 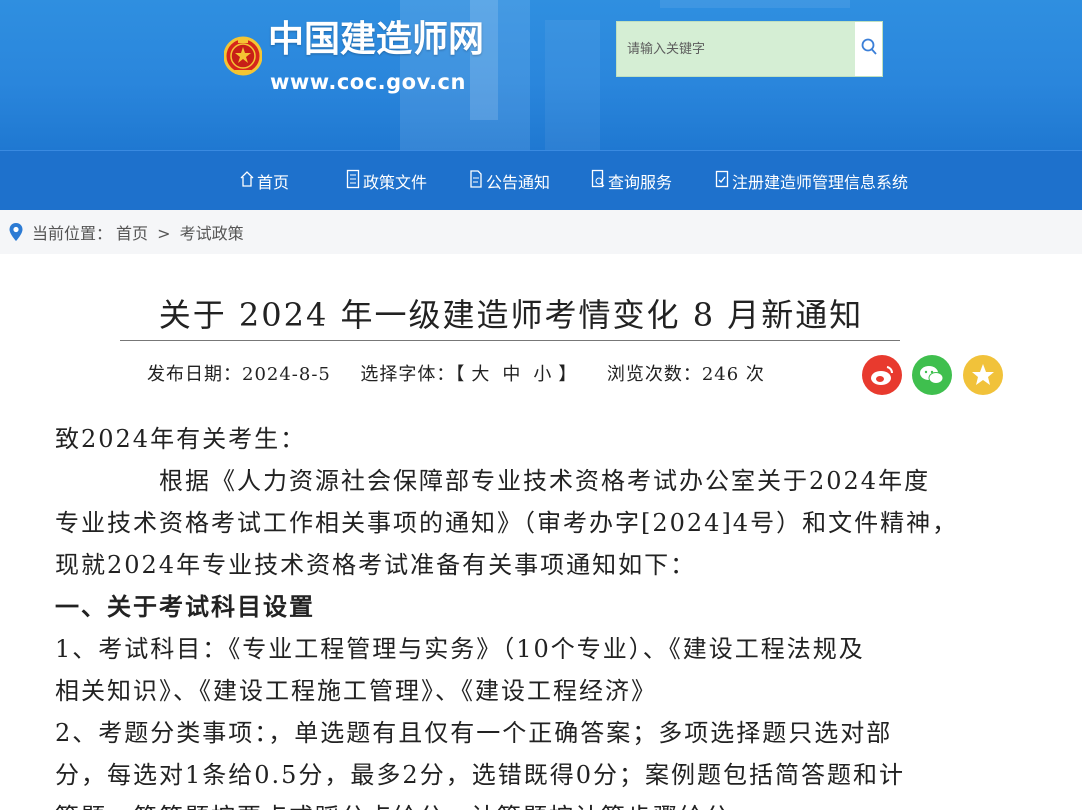 I want to click on query-icon, so click(x=599, y=181).